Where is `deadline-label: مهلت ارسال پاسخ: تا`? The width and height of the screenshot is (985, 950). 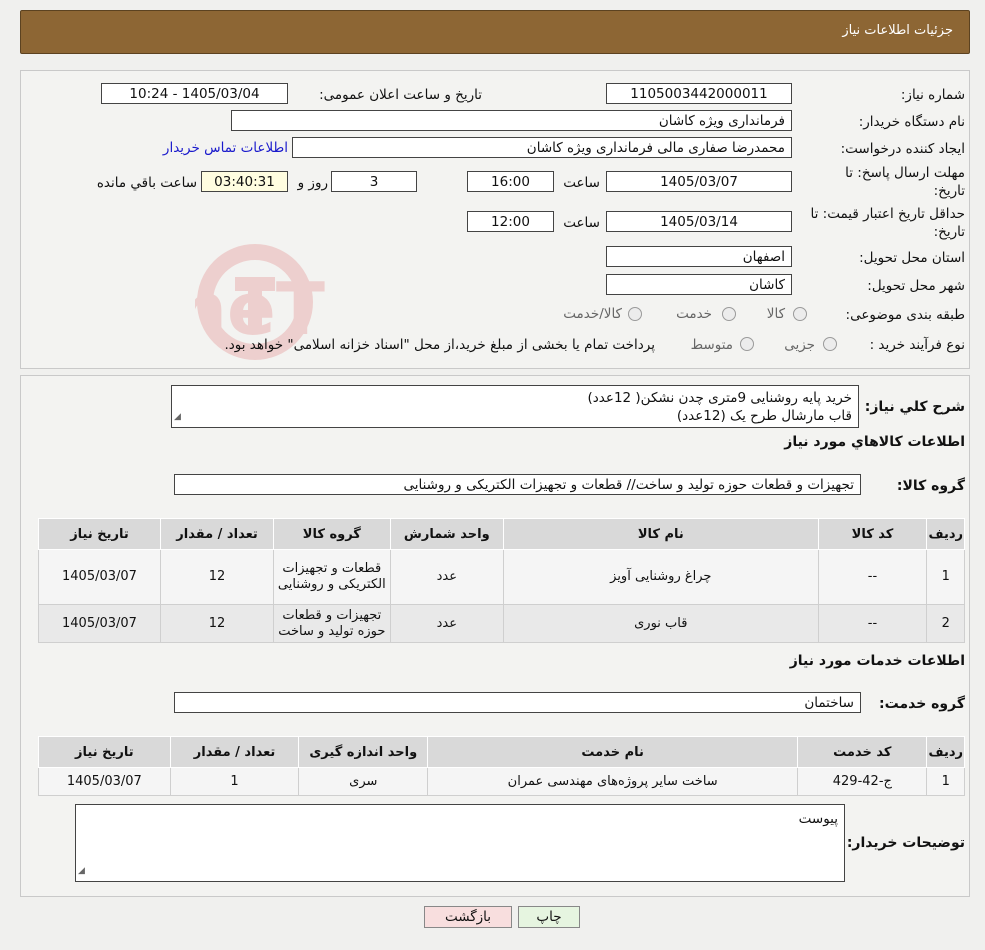
deadline-label: مهلت ارسال پاسخ: تا is located at coordinates (905, 173).